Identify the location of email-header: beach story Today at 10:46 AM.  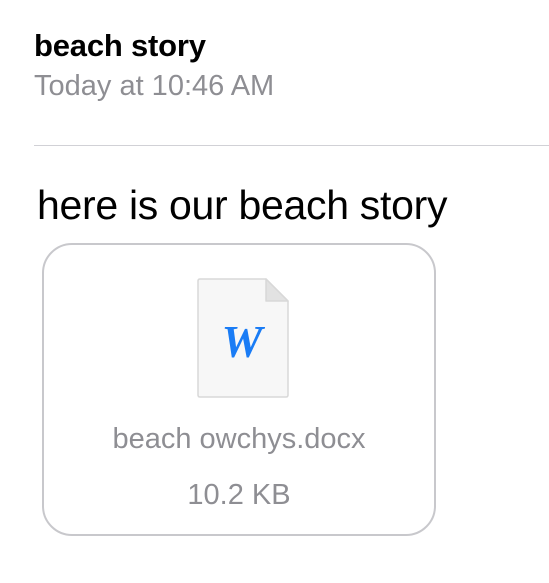
(291, 65).